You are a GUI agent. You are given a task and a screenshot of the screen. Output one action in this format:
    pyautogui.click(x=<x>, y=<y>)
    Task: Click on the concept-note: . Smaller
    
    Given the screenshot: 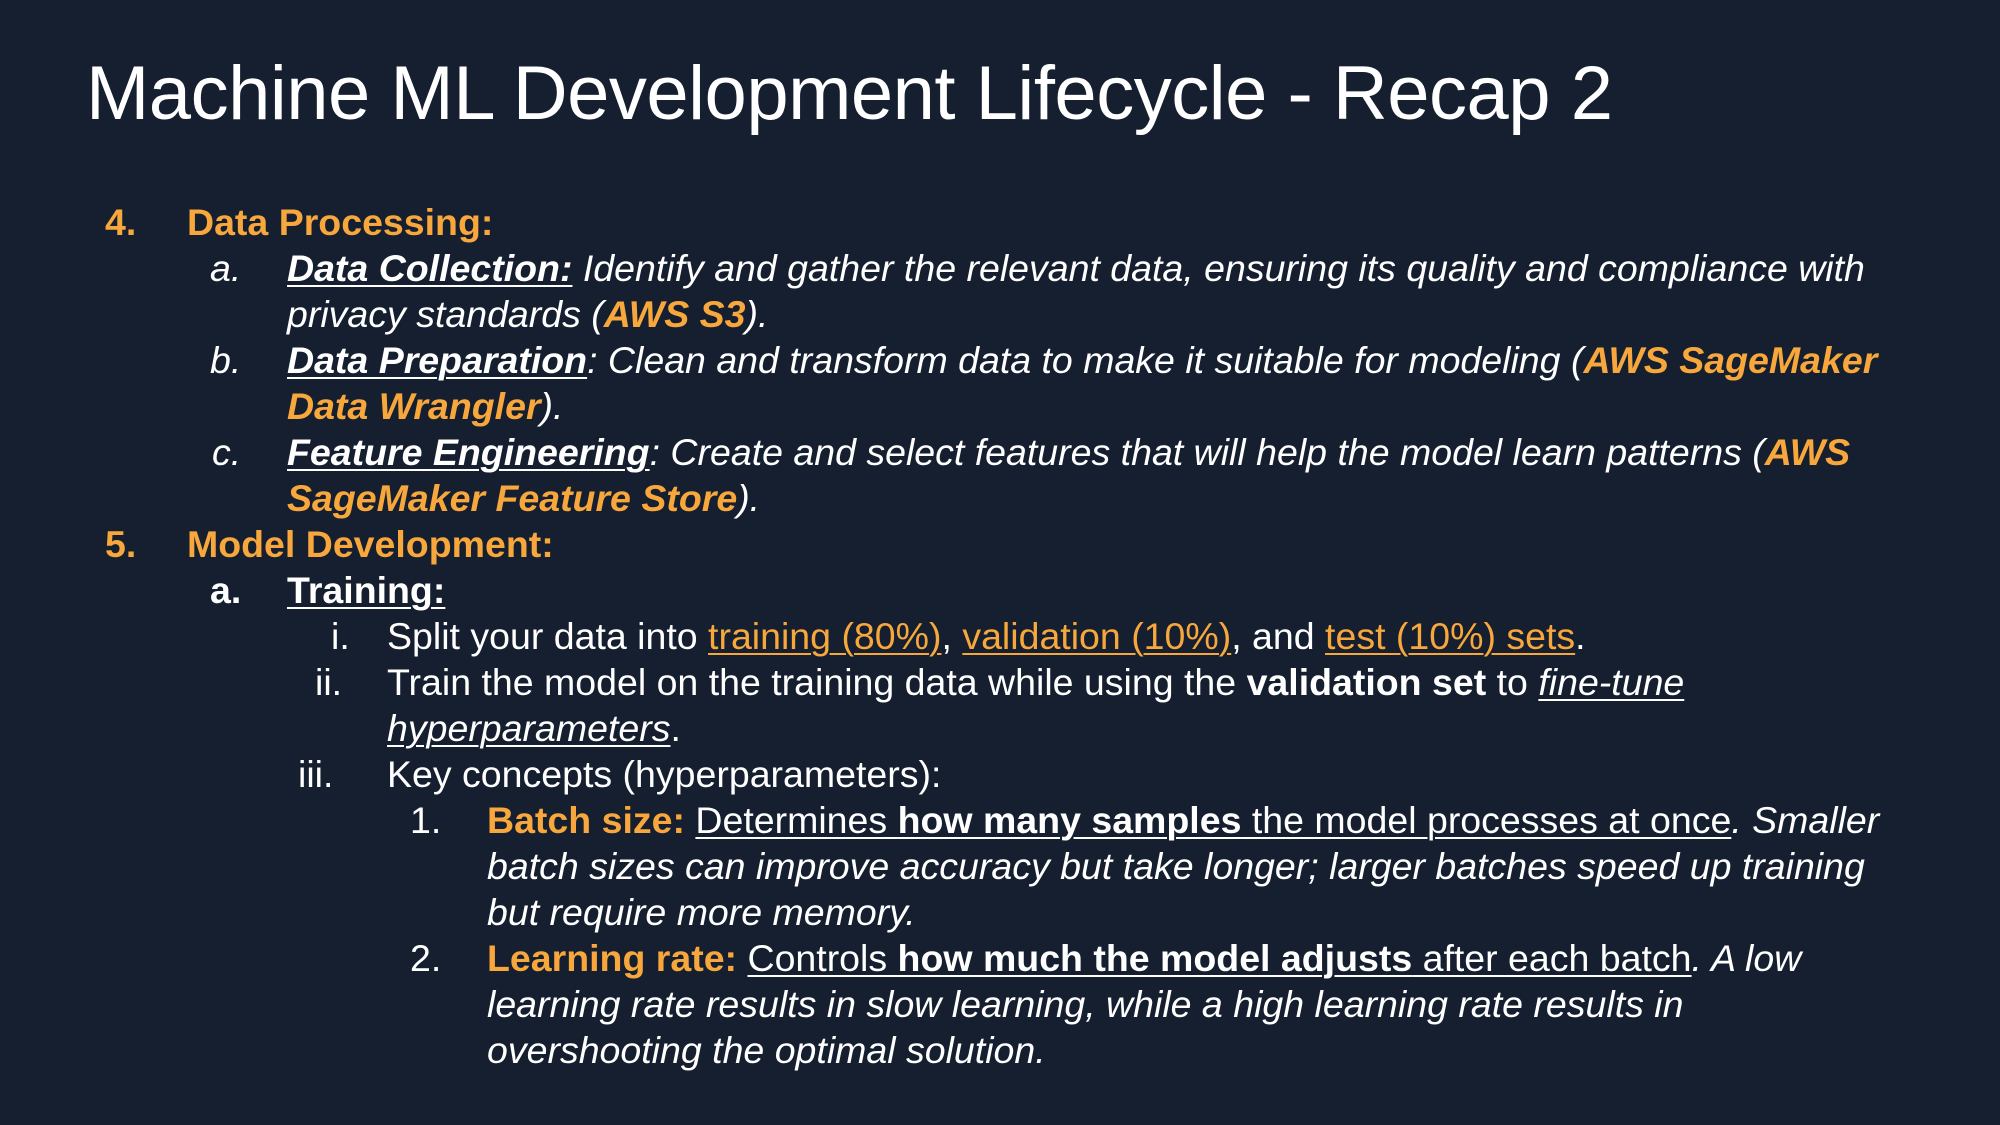 What is the action you would take?
    pyautogui.click(x=1805, y=820)
    